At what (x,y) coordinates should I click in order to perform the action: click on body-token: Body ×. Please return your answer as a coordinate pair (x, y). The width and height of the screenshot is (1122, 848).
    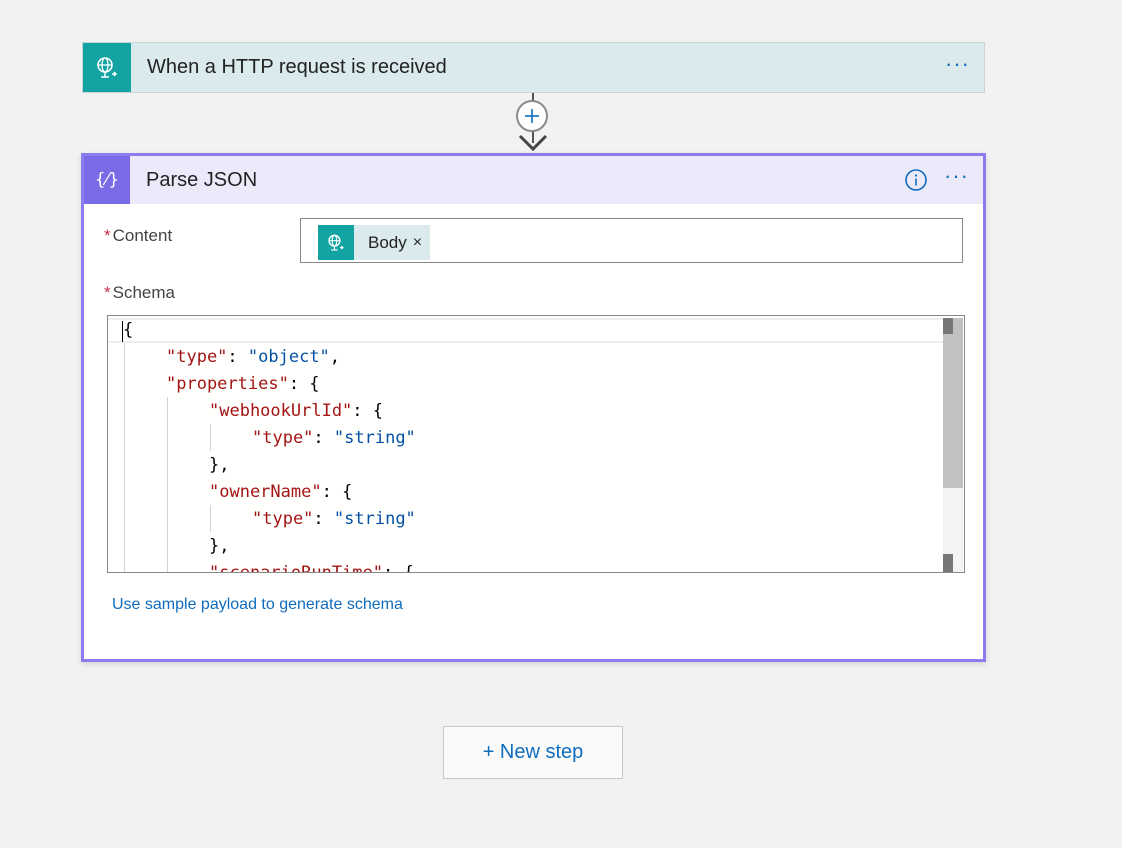
    Looking at the image, I should click on (374, 242).